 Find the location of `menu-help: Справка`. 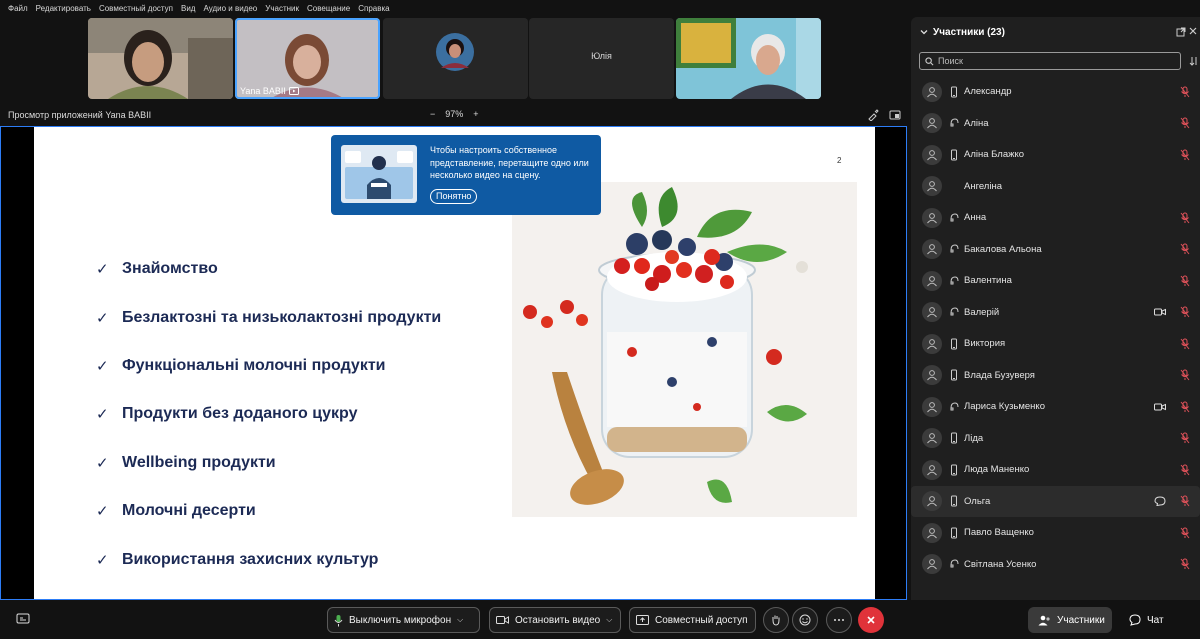

menu-help: Справка is located at coordinates (373, 9).